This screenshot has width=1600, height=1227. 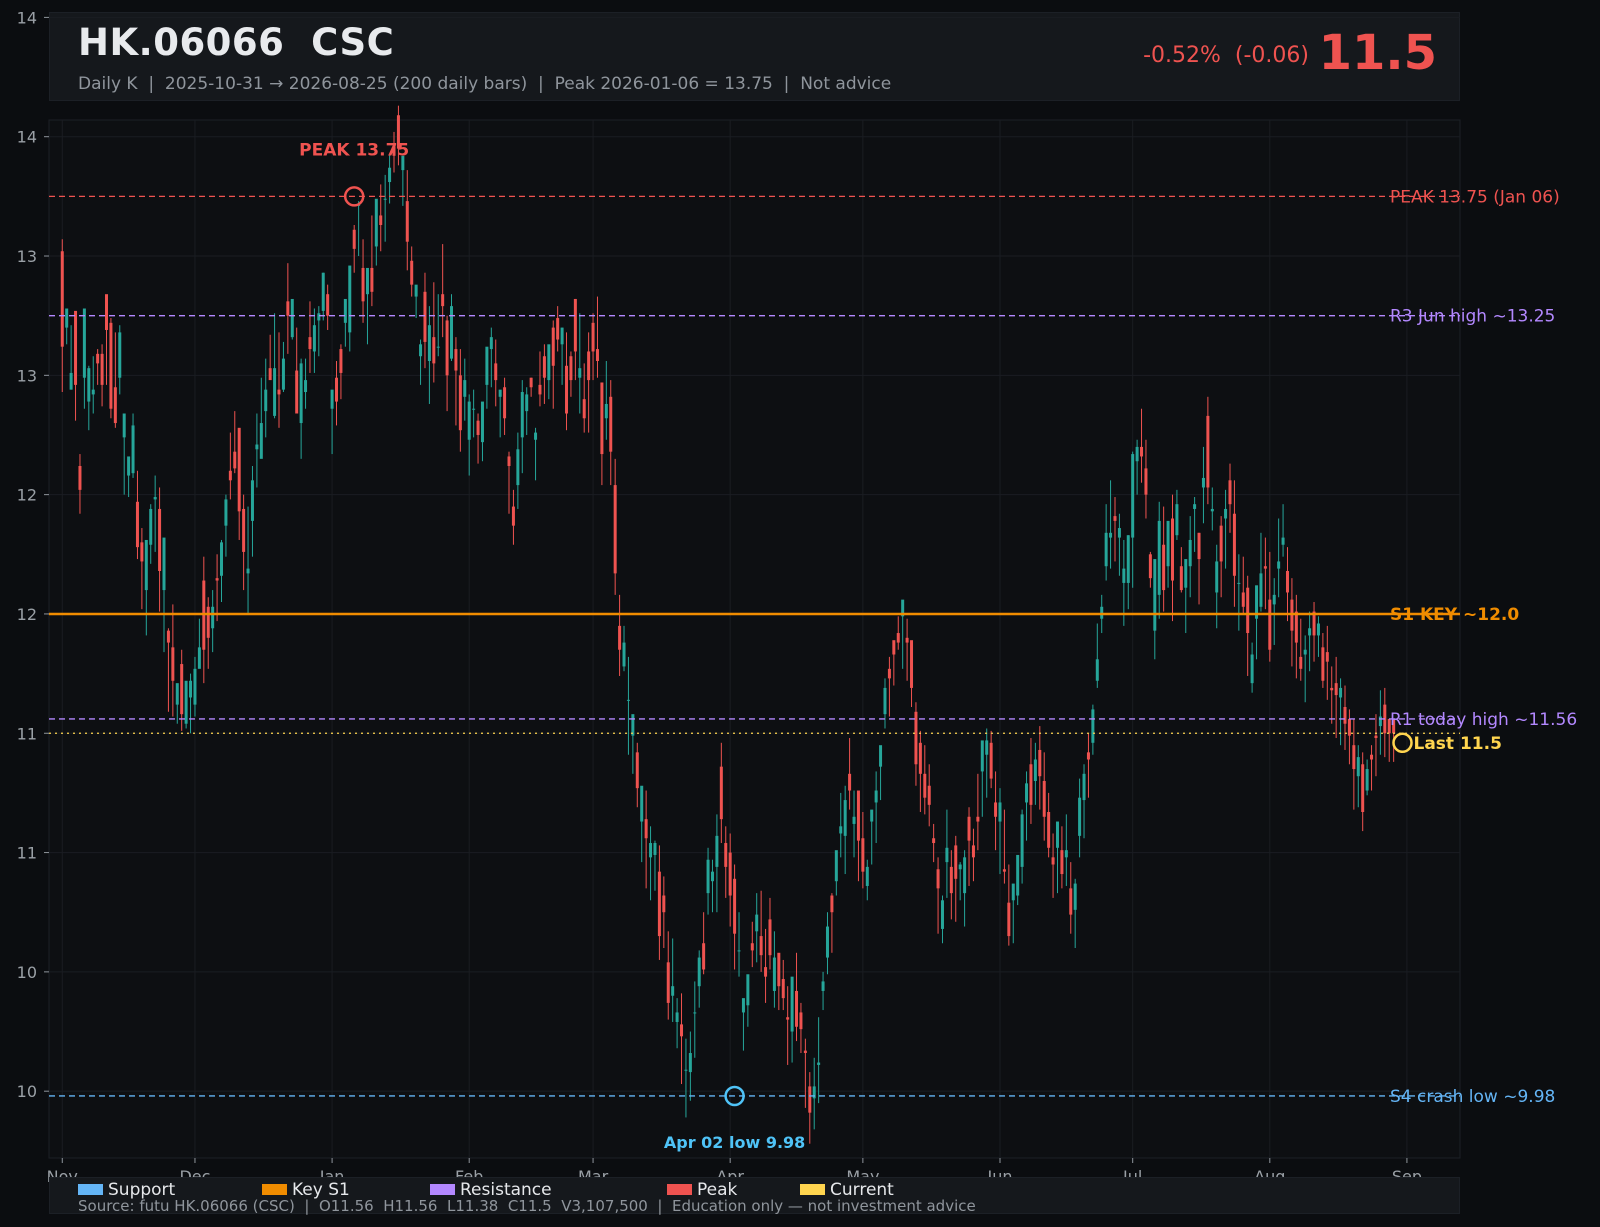 What do you see at coordinates (27, 972) in the screenshot?
I see `y-tick-label: 10` at bounding box center [27, 972].